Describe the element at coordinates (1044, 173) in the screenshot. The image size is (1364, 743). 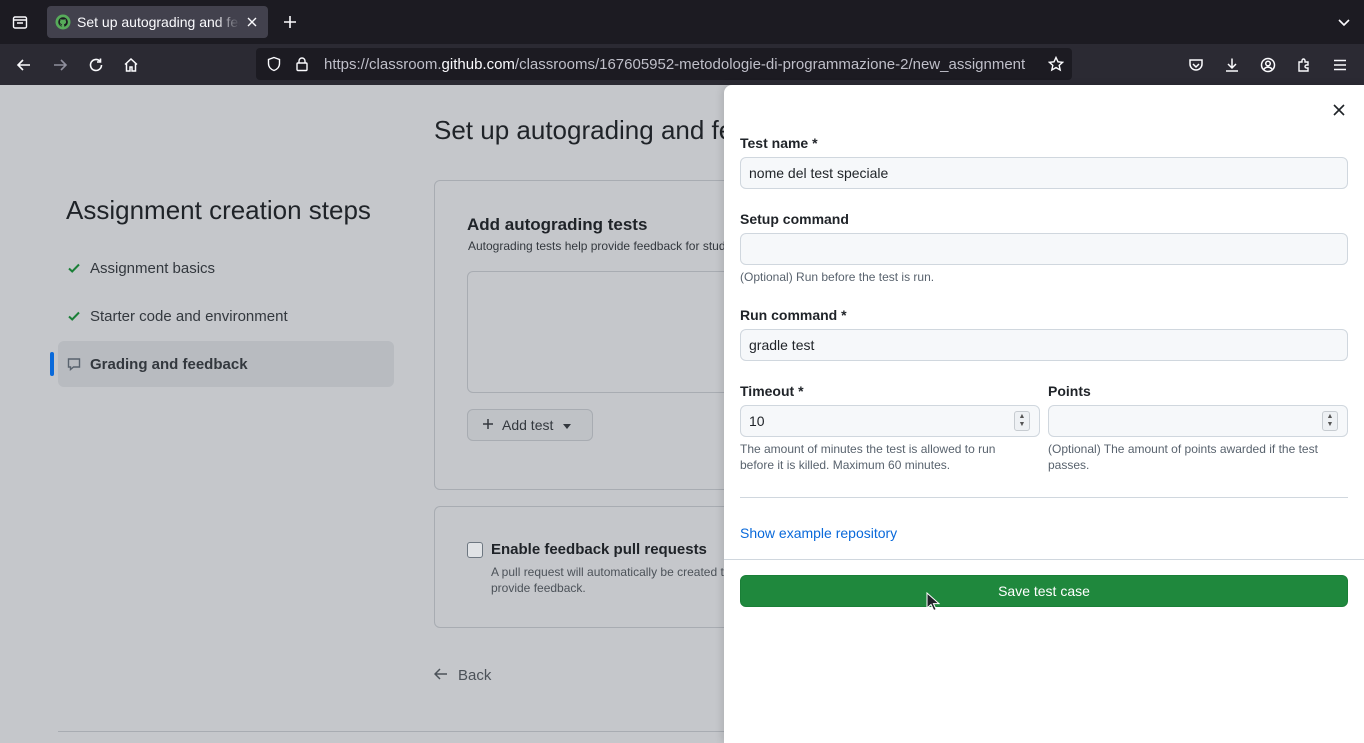
I see `test-name-input` at that location.